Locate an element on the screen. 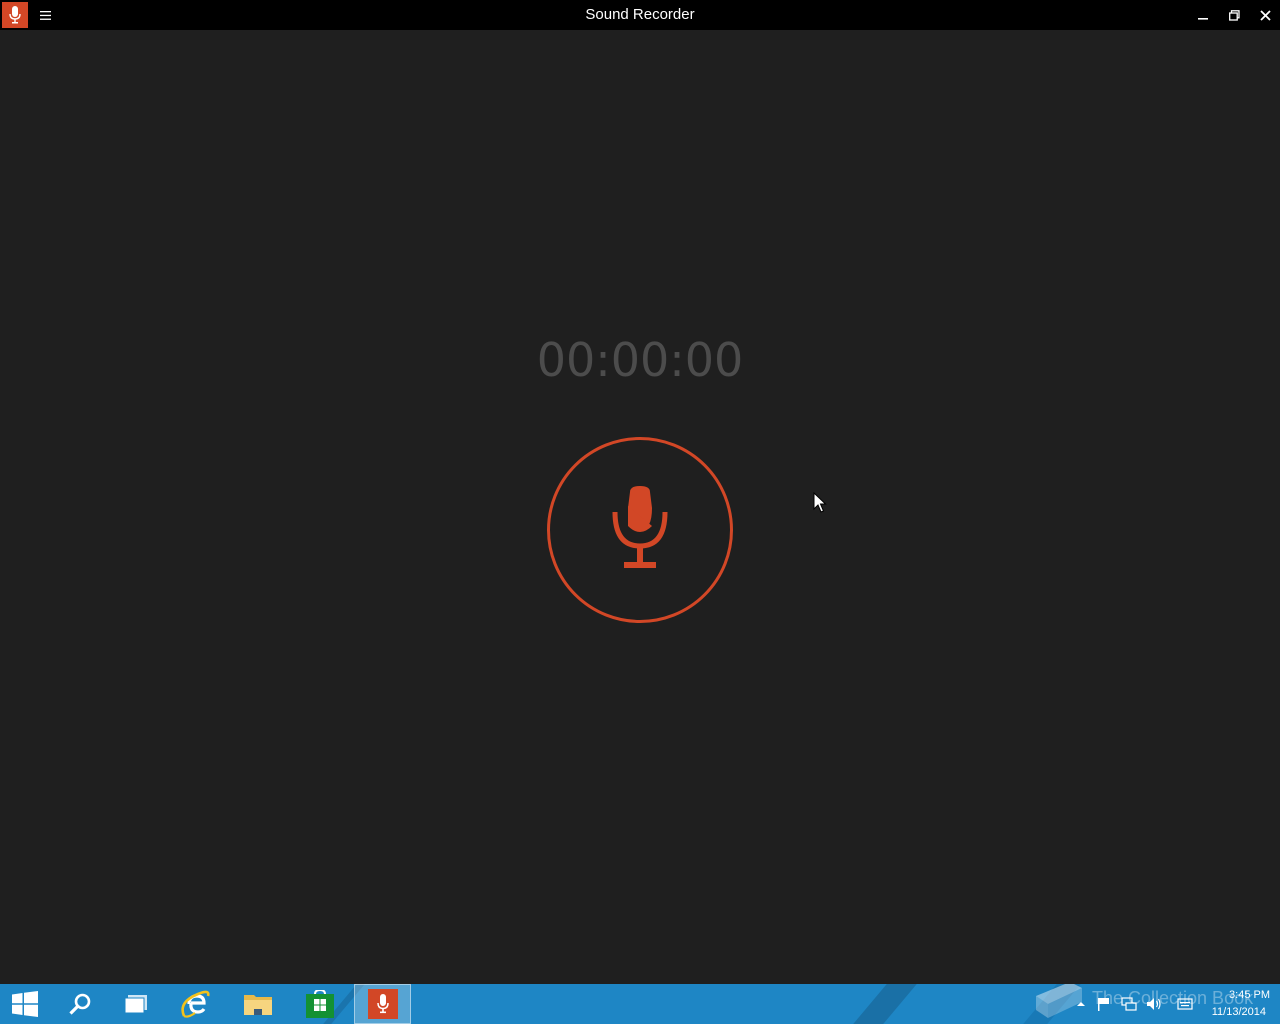 The width and height of the screenshot is (1280, 1024). app-icon is located at coordinates (15, 15).